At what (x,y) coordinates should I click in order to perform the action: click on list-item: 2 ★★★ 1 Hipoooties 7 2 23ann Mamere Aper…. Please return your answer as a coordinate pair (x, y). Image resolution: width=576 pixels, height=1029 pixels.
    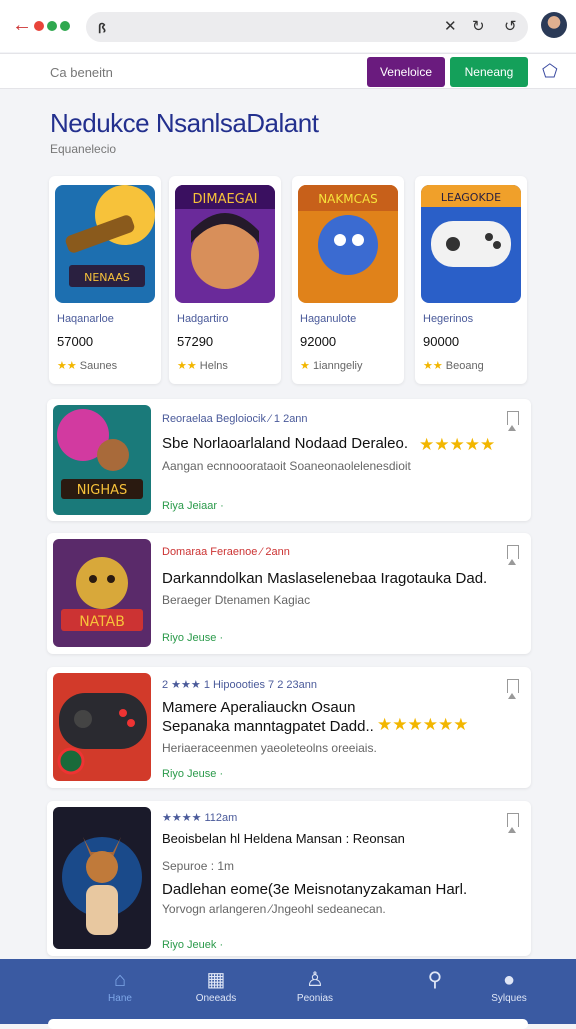
    Looking at the image, I should click on (289, 727).